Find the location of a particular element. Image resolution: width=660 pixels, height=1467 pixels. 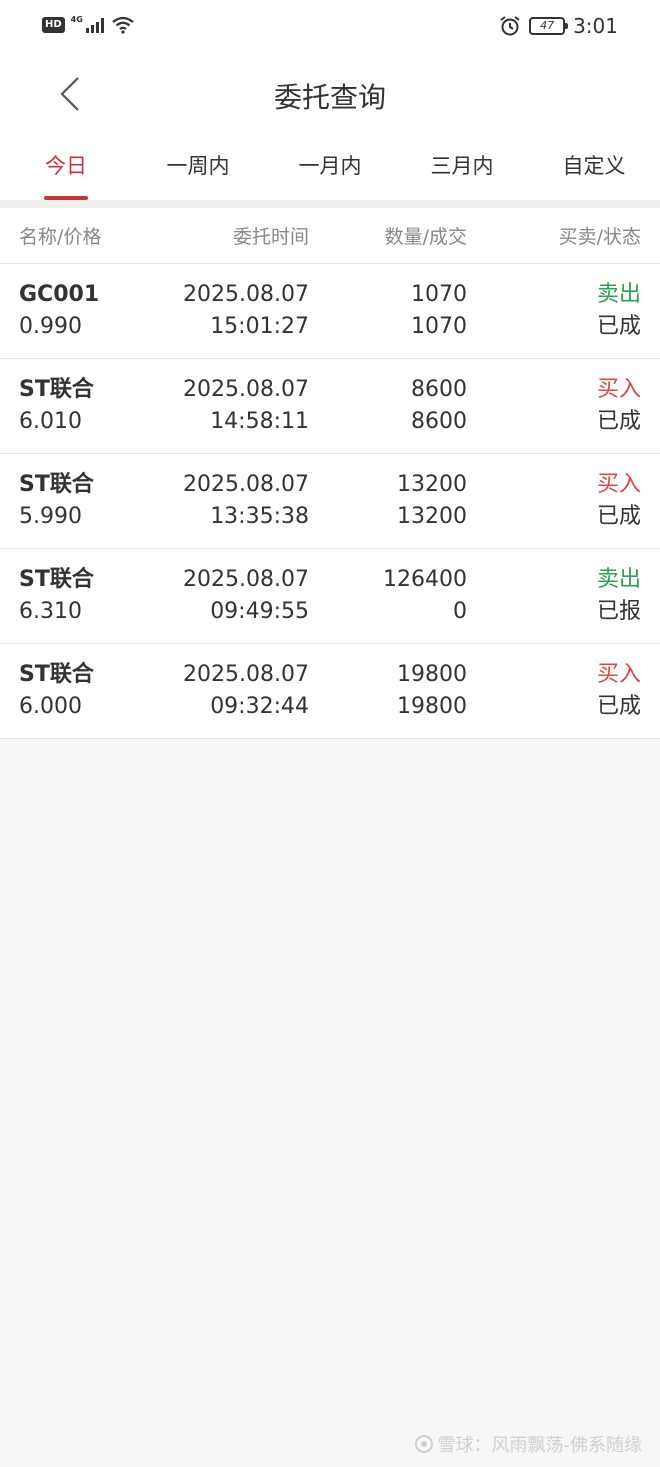

status-right: 47 3:01 is located at coordinates (558, 26).